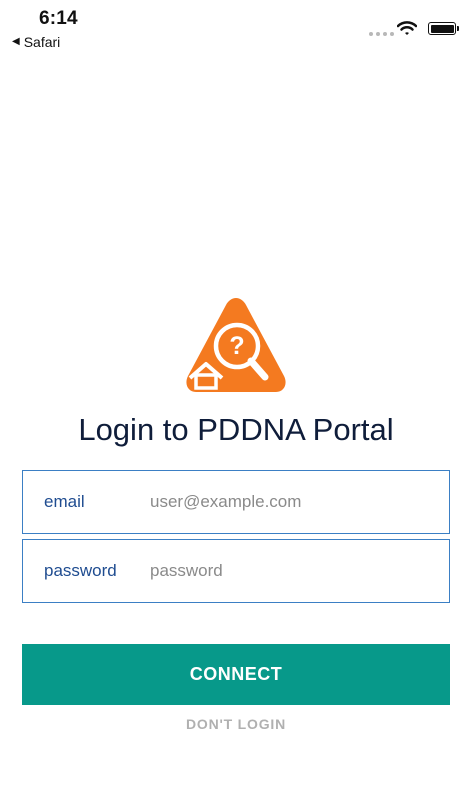 Image resolution: width=472 pixels, height=800 pixels. Describe the element at coordinates (285, 502) in the screenshot. I see `email-input` at that location.